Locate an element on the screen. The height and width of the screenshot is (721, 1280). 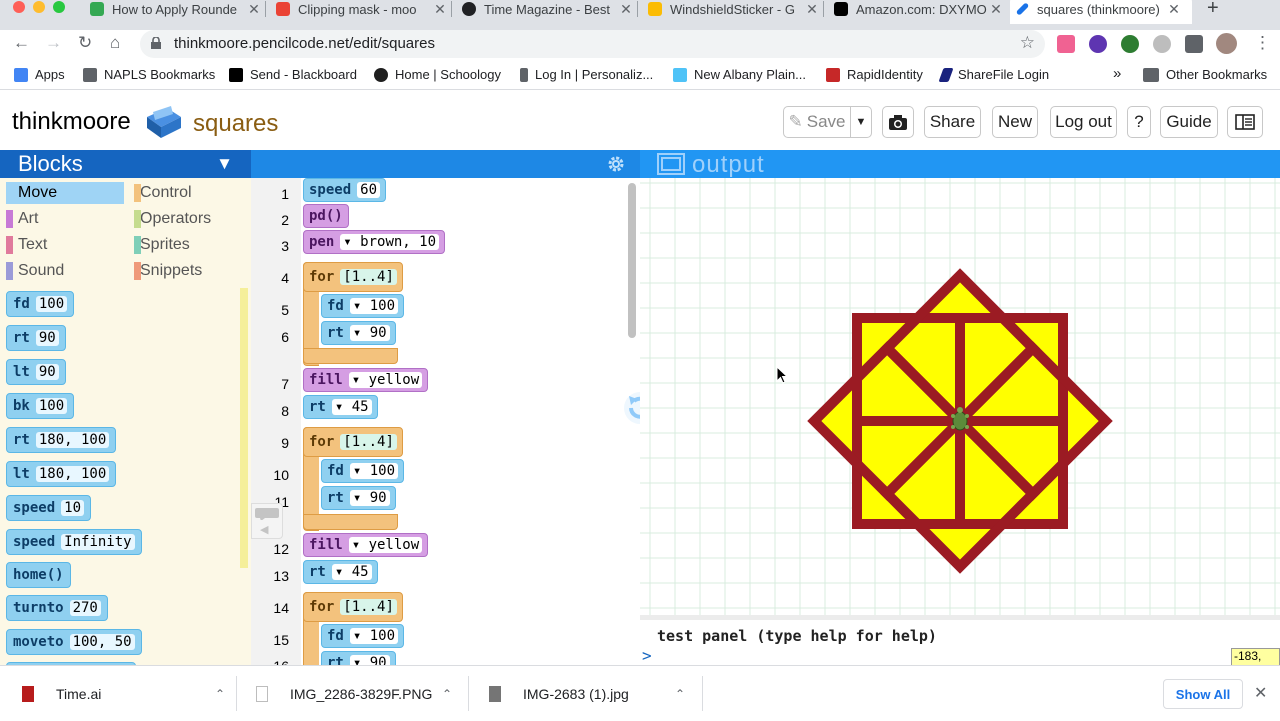
new-button: New is located at coordinates (1015, 122).